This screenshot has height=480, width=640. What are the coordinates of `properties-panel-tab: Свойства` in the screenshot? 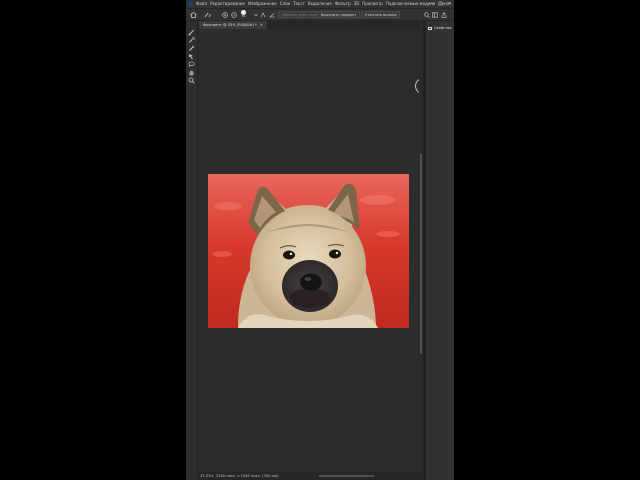 It's located at (440, 28).